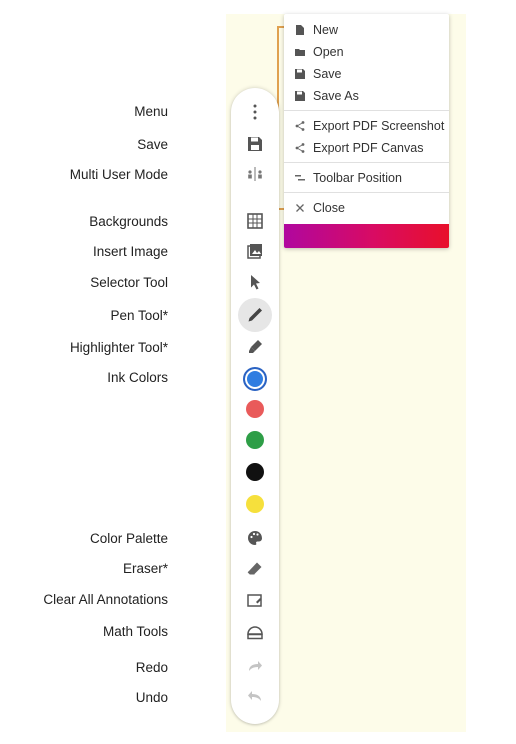  I want to click on highlighter-icon, so click(255, 346).